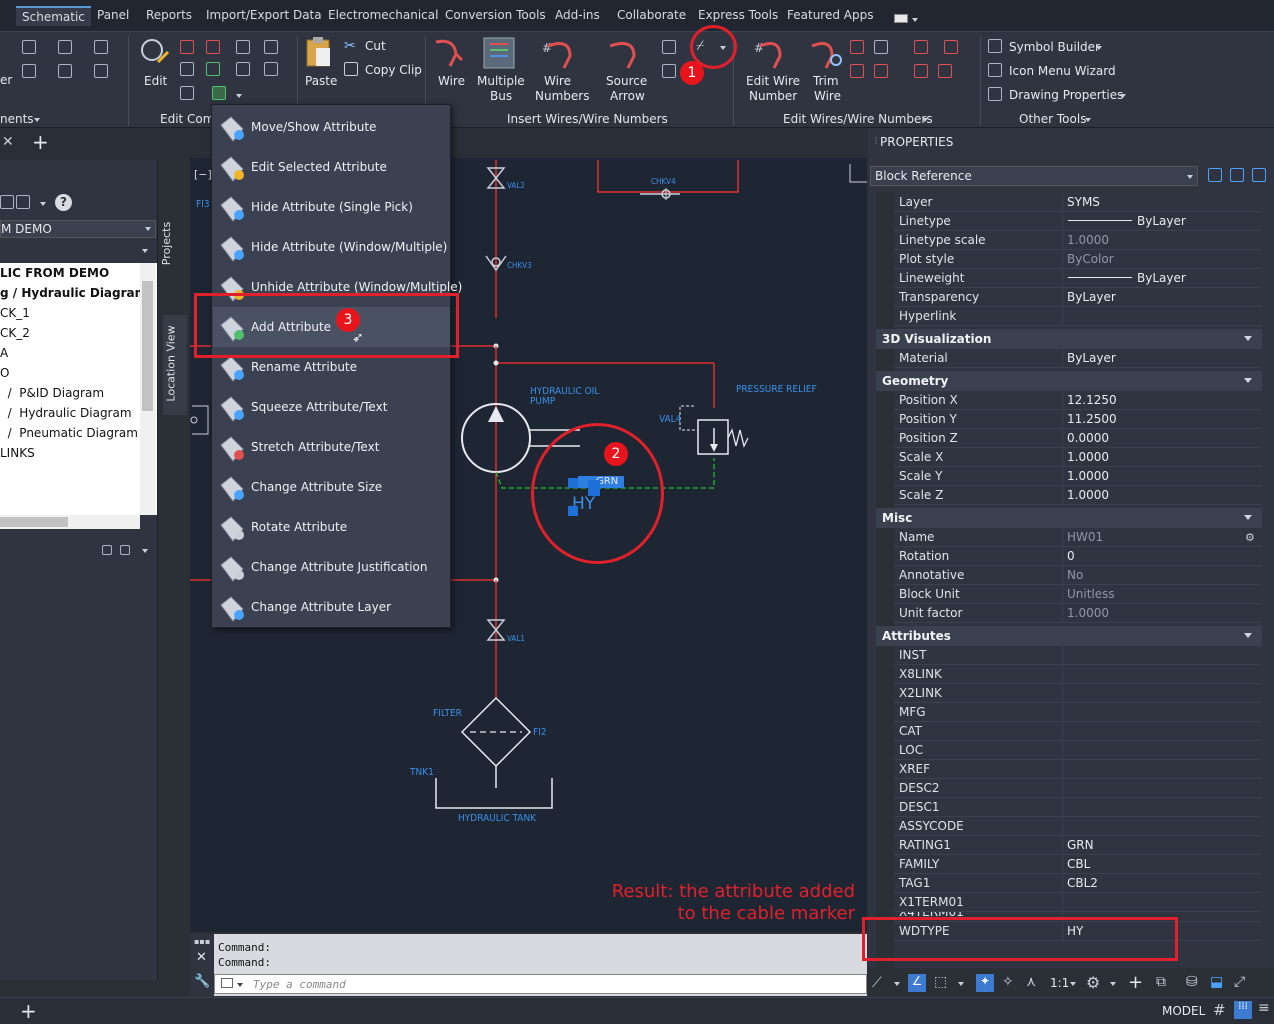  I want to click on property-row: Scale Z 1.0000, so click(1078, 495).